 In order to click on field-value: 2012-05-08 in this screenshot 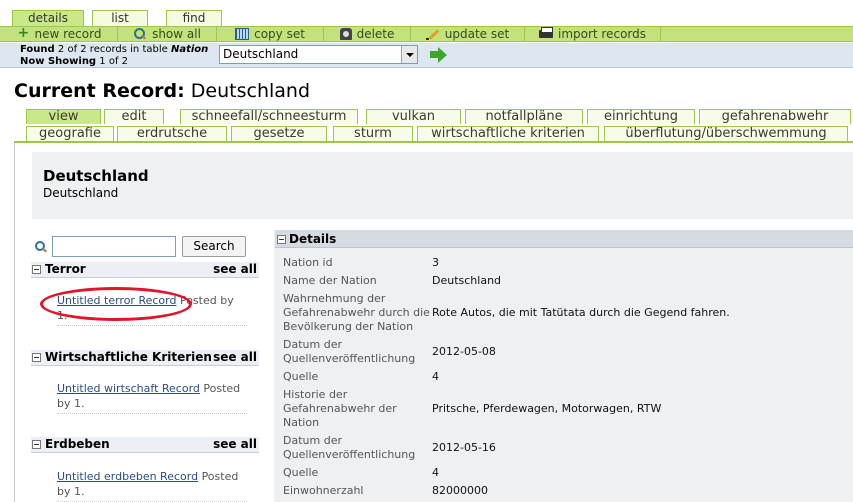, I will do `click(464, 351)`.